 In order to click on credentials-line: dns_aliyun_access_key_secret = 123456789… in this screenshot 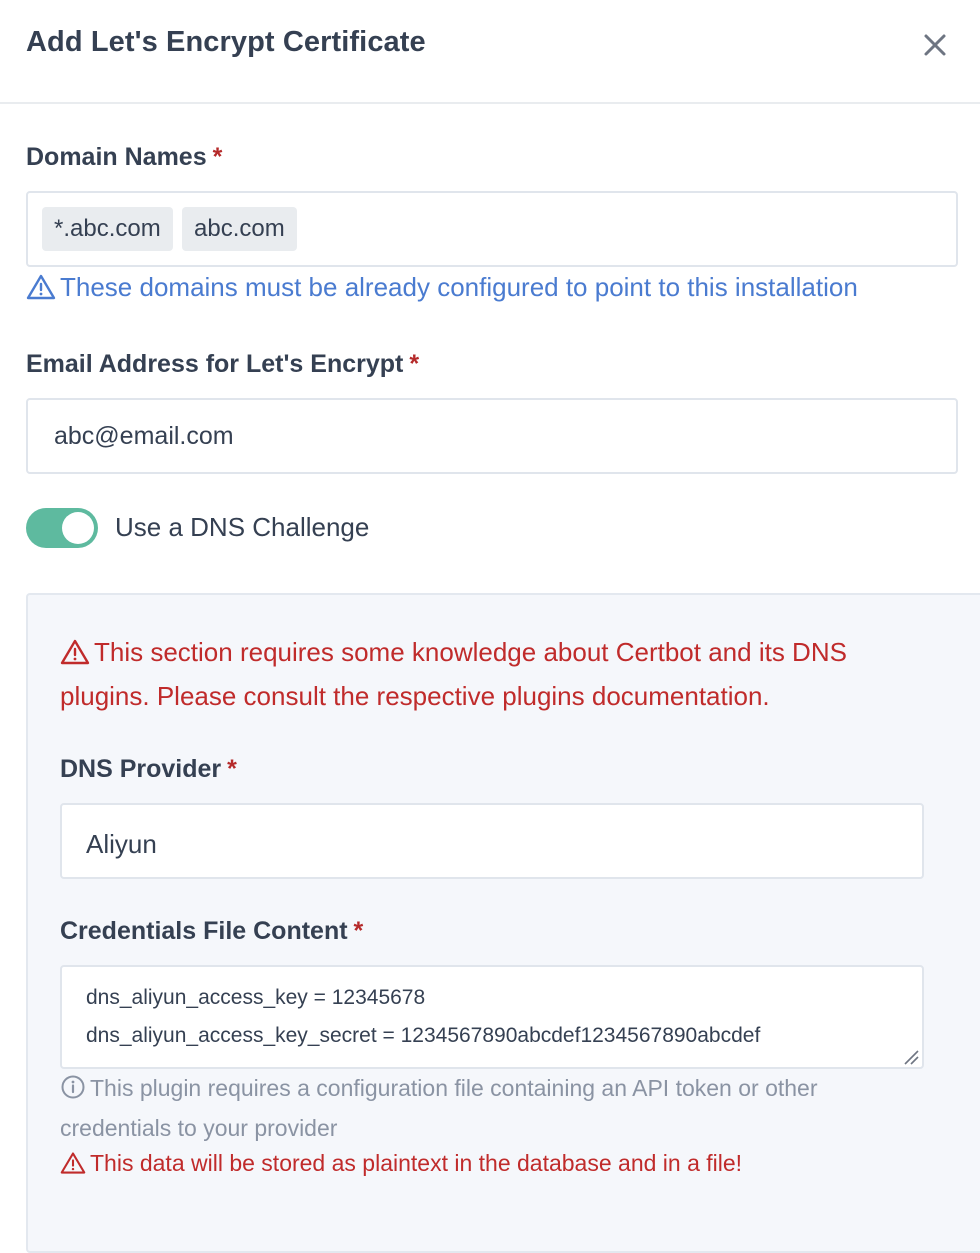, I will do `click(423, 1035)`.